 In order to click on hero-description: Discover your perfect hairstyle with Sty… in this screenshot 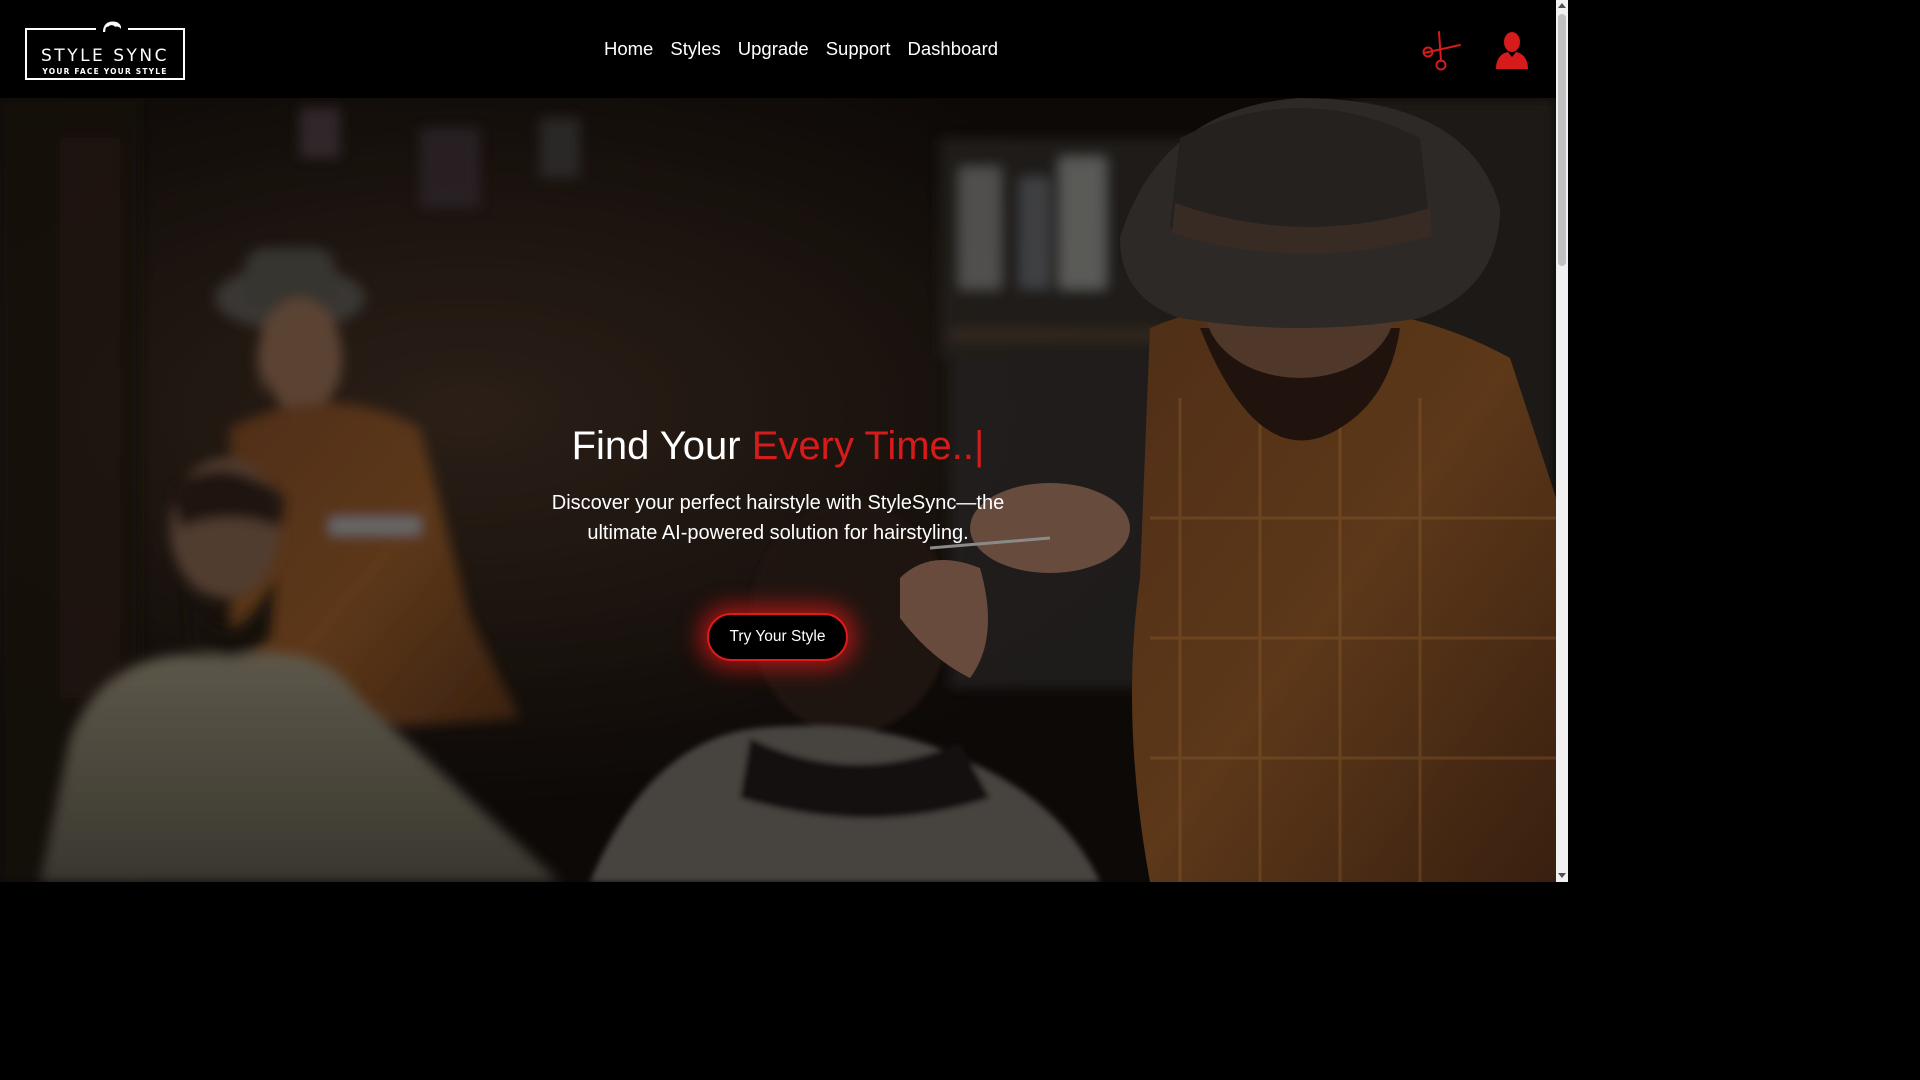, I will do `click(778, 518)`.